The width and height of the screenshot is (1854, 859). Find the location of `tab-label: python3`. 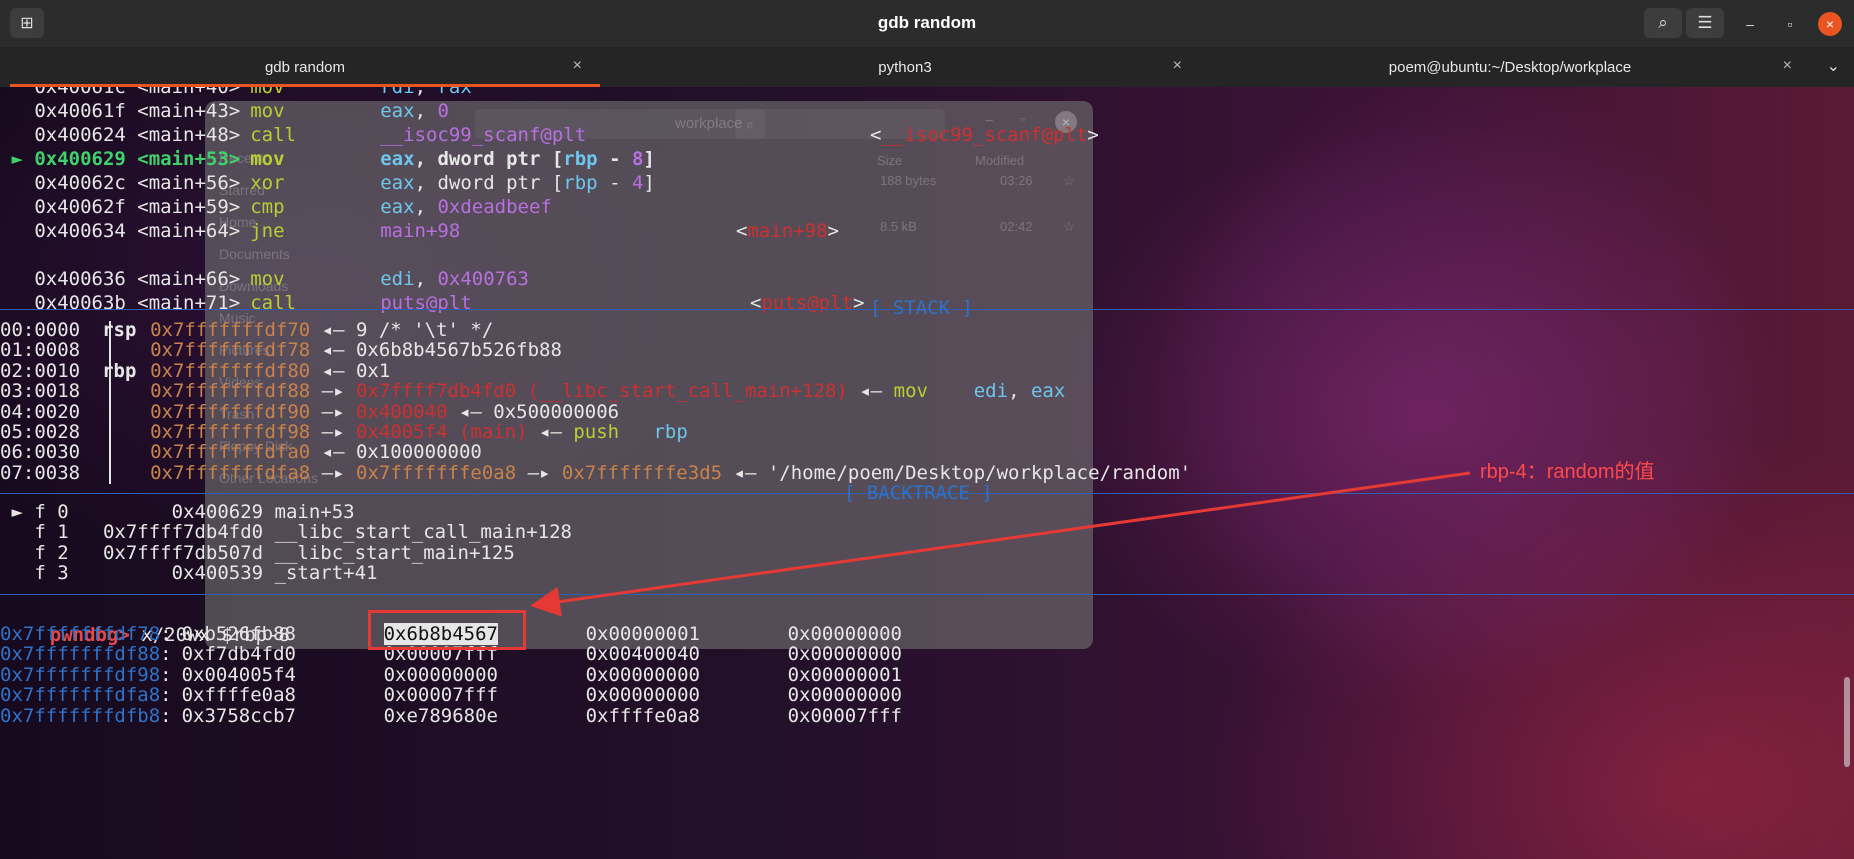

tab-label: python3 is located at coordinates (905, 67).